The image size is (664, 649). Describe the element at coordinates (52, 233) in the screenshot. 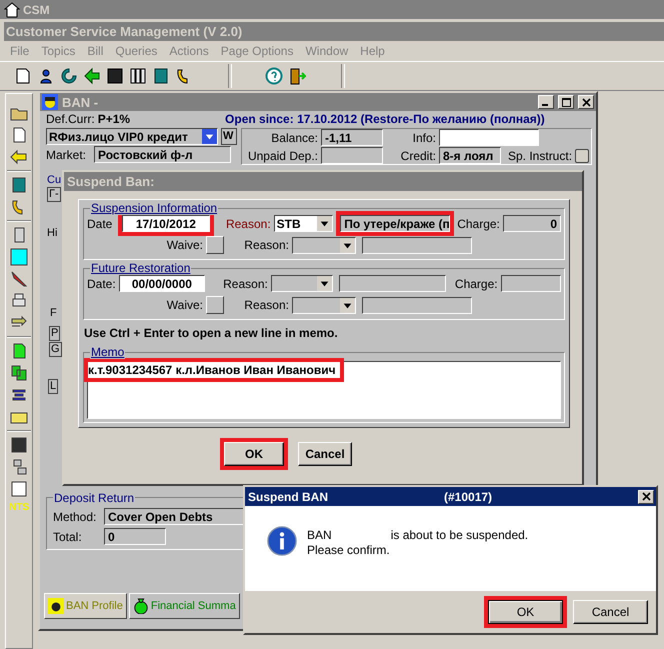

I see `partial-label: Hi` at that location.